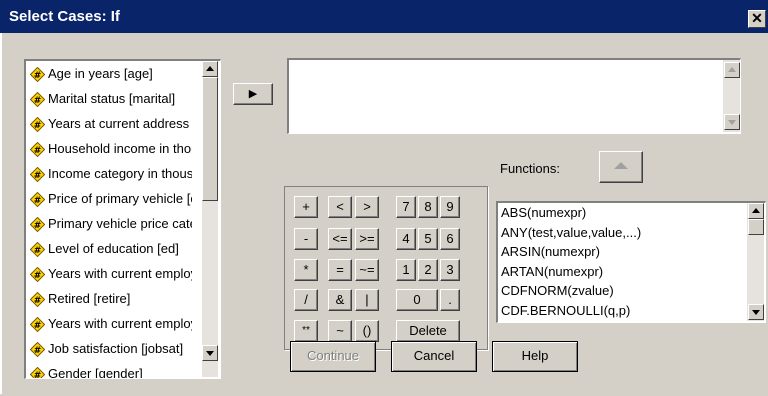 This screenshot has width=768, height=396. I want to click on expression-field, so click(514, 96).